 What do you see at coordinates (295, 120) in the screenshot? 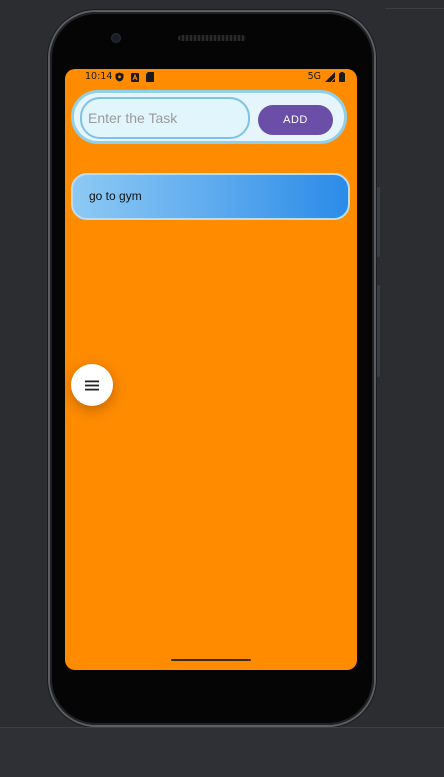
I see `add-task-button: ADD` at bounding box center [295, 120].